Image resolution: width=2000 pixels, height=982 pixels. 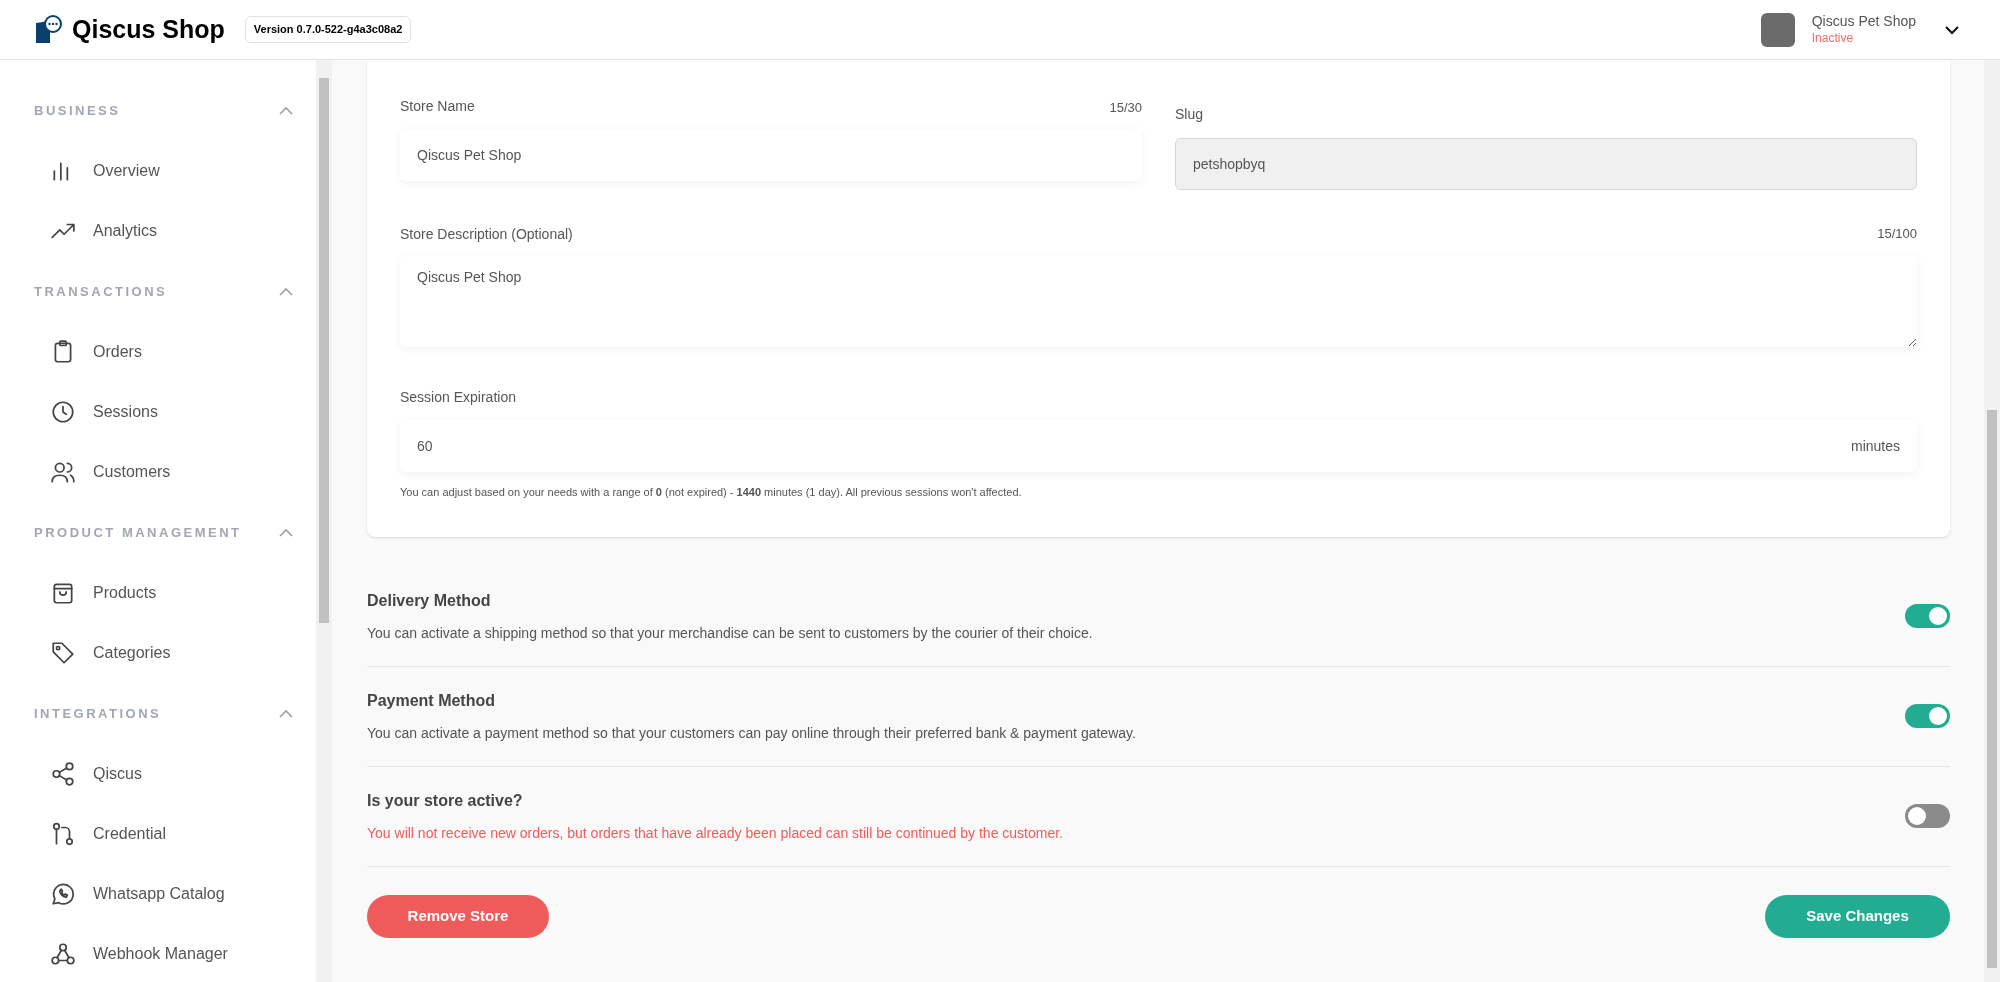 I want to click on setting-title: Is your store active?, so click(x=445, y=800).